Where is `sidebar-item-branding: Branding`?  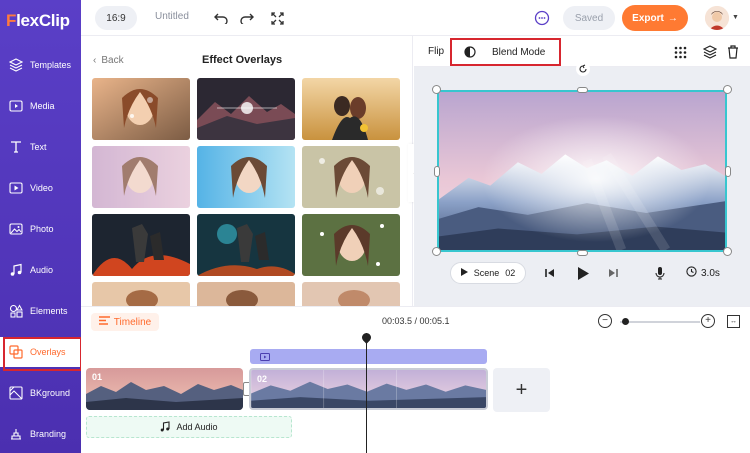
sidebar-item-branding: Branding is located at coordinates (40, 434).